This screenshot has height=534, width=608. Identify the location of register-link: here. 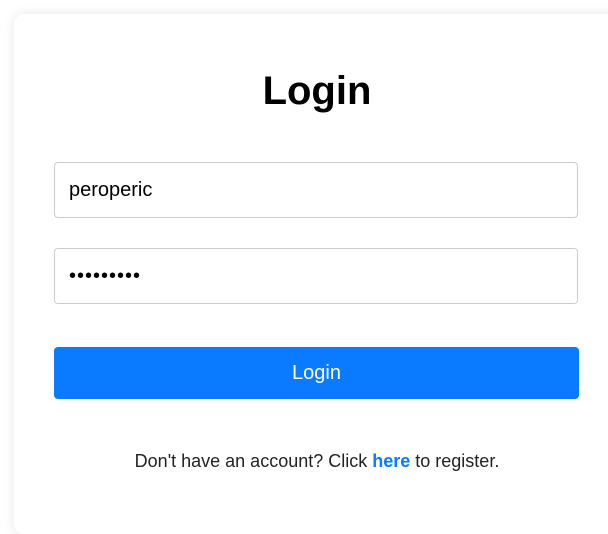
(391, 461).